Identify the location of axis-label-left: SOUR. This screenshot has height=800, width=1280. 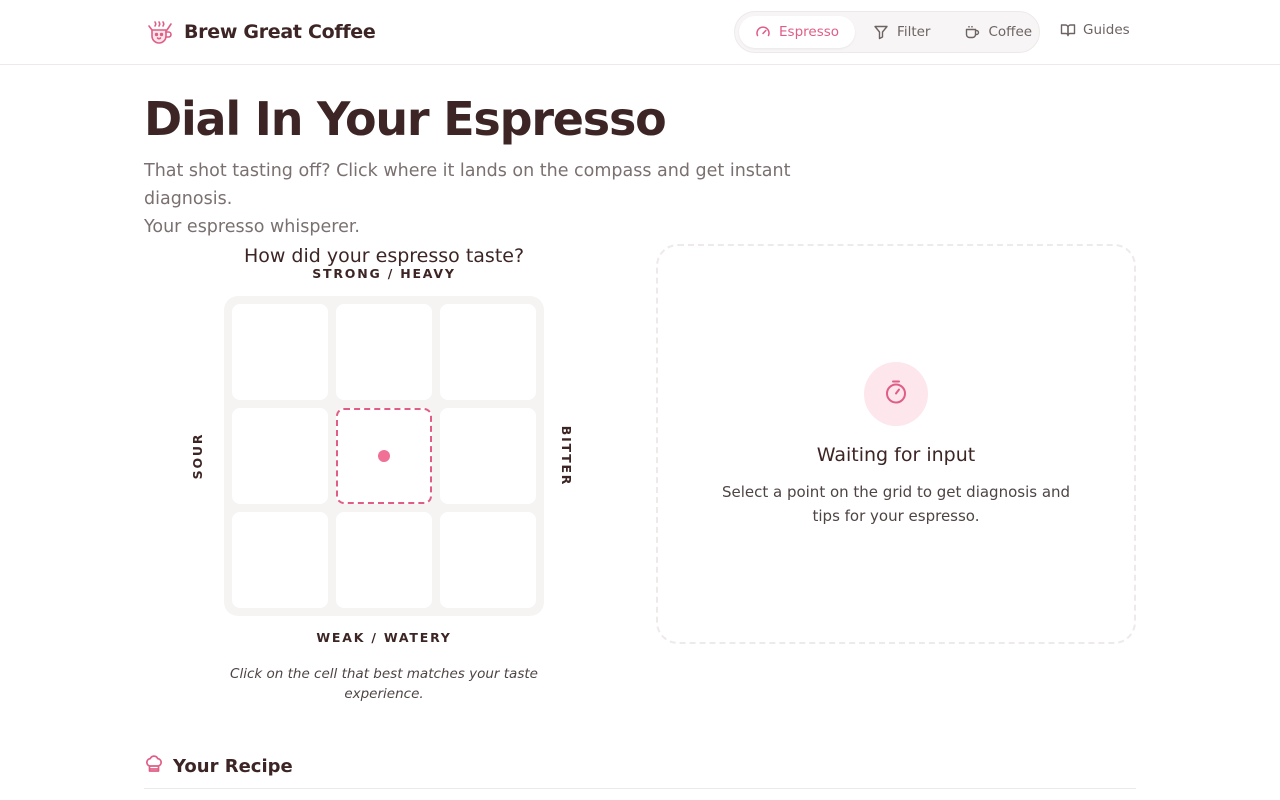
(197, 456).